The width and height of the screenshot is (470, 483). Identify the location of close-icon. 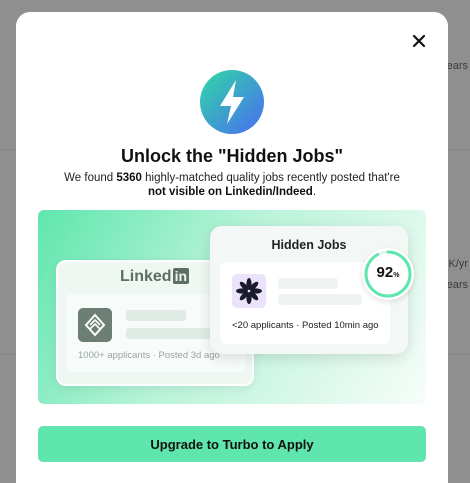
(419, 41).